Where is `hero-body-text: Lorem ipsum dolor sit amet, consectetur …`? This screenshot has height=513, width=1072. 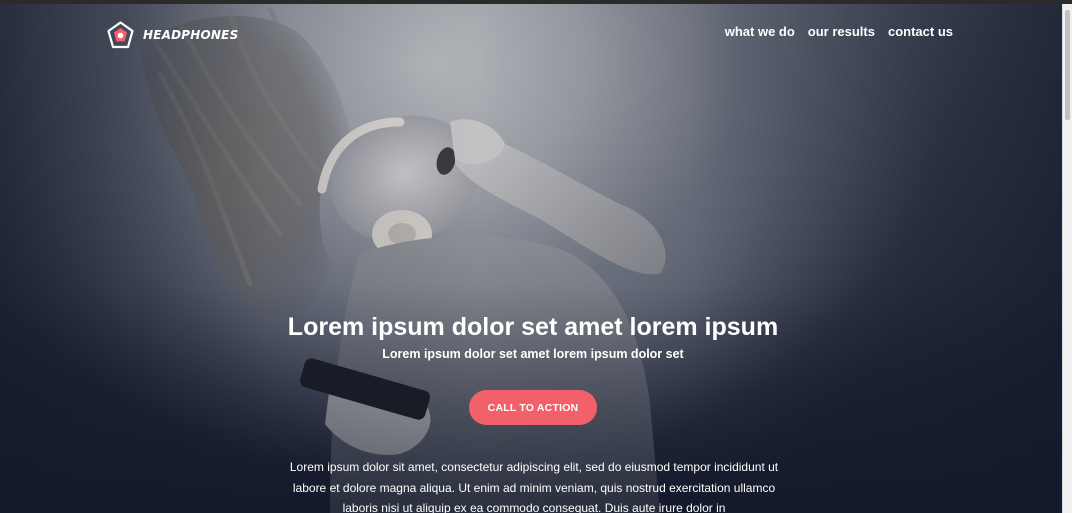 hero-body-text: Lorem ipsum dolor sit amet, consectetur … is located at coordinates (534, 486).